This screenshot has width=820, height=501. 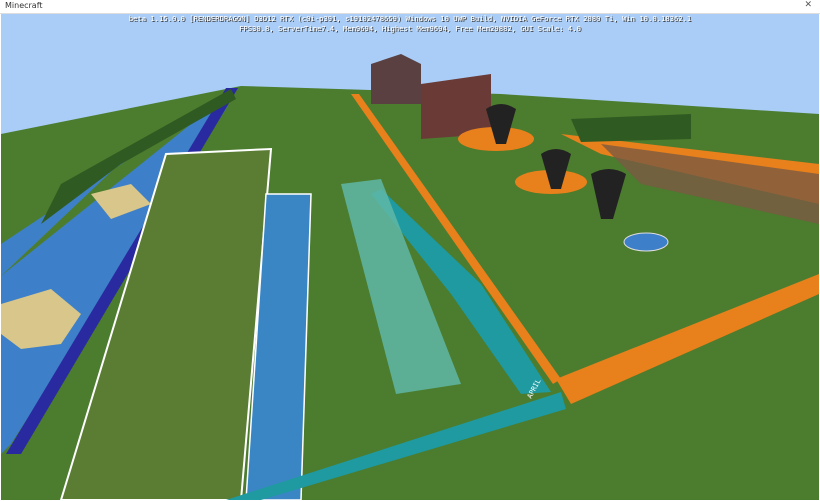 I want to click on fountain, so click(x=646, y=242).